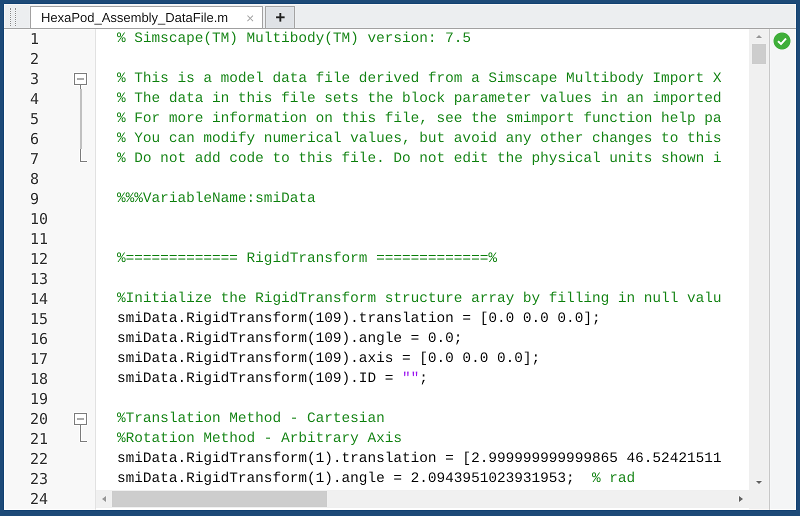 Image resolution: width=800 pixels, height=516 pixels. I want to click on code-line: smiData.RigidTransform(109).translation = [0.0 0.0 0.0];, so click(359, 319).